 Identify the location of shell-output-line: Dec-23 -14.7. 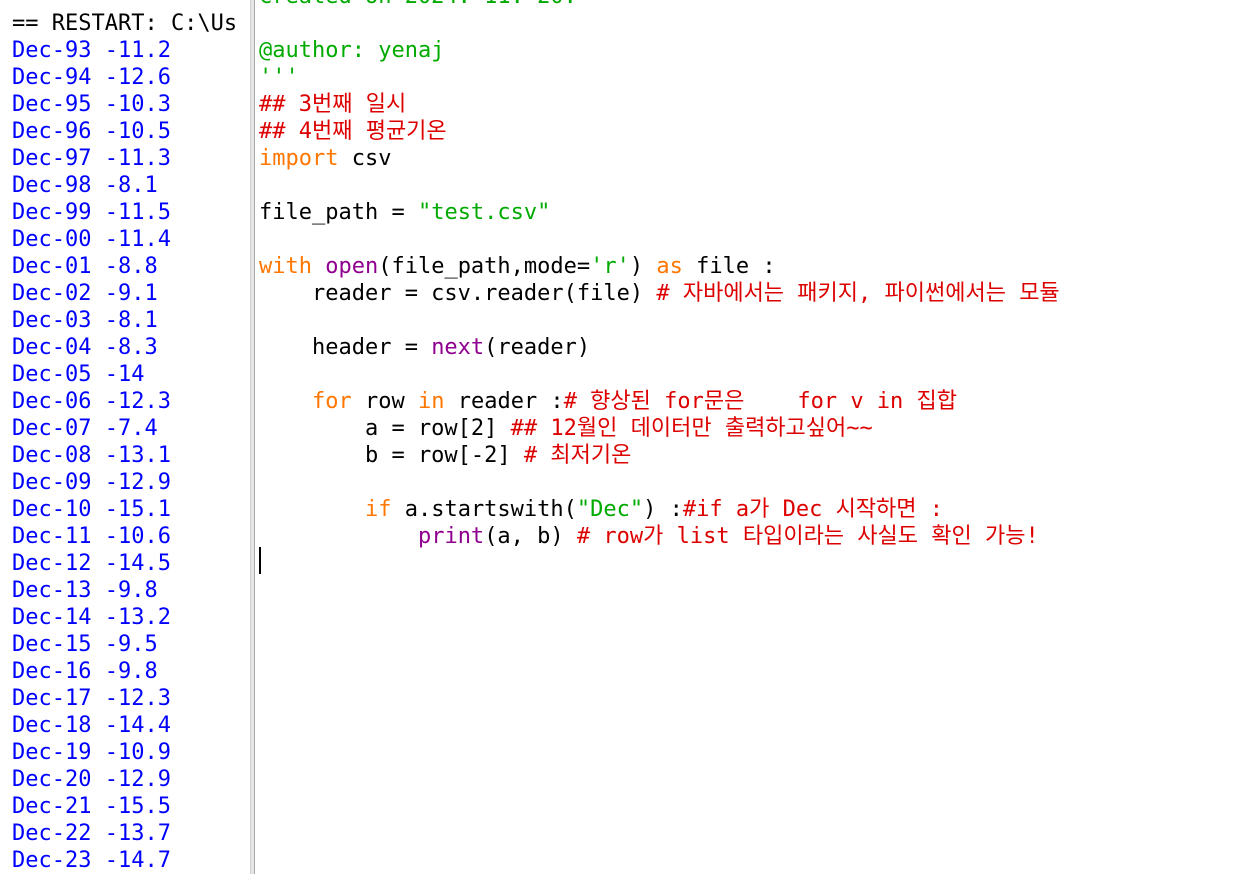
(91, 860).